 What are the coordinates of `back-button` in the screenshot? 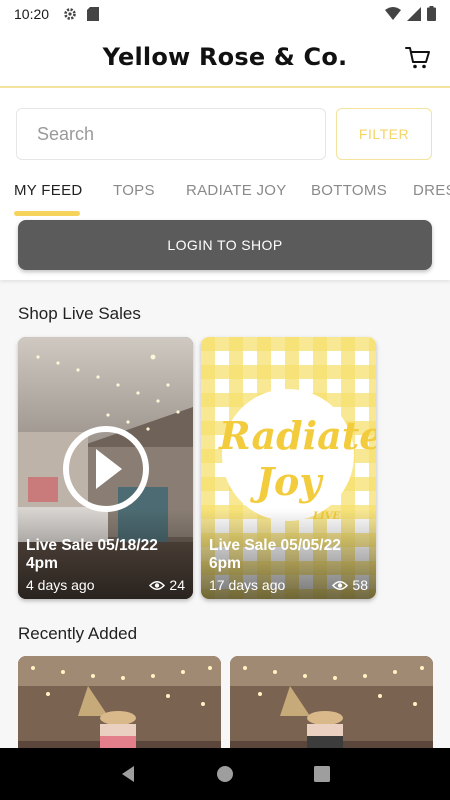 It's located at (128, 774).